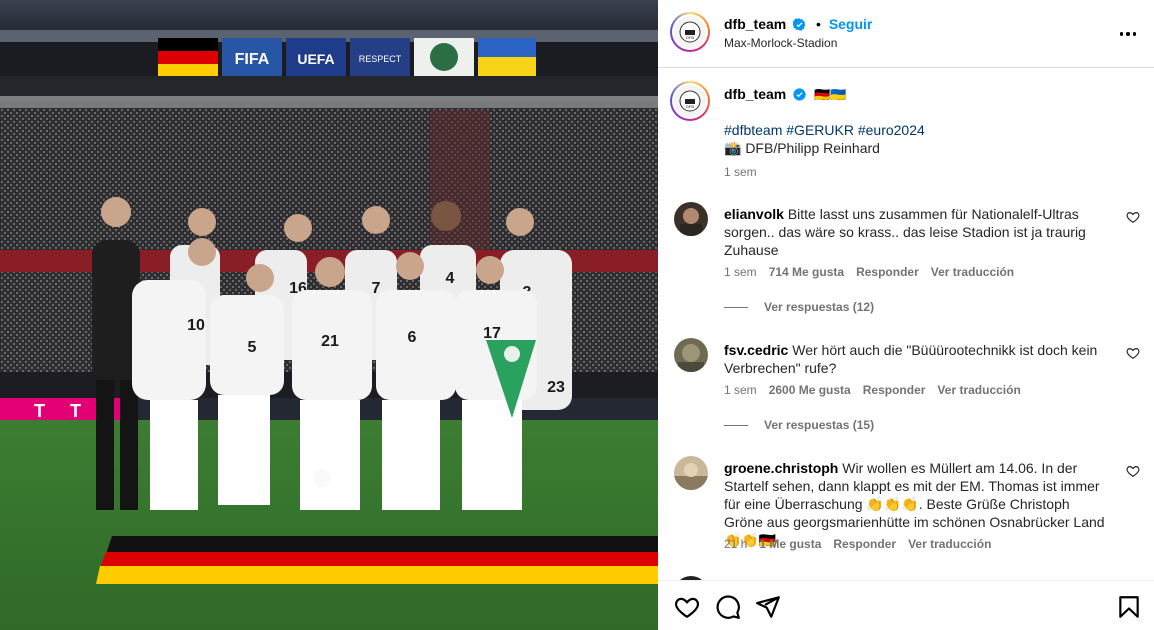 The height and width of the screenshot is (630, 1154). Describe the element at coordinates (781, 468) in the screenshot. I see `comment-username: groene.christoph` at that location.